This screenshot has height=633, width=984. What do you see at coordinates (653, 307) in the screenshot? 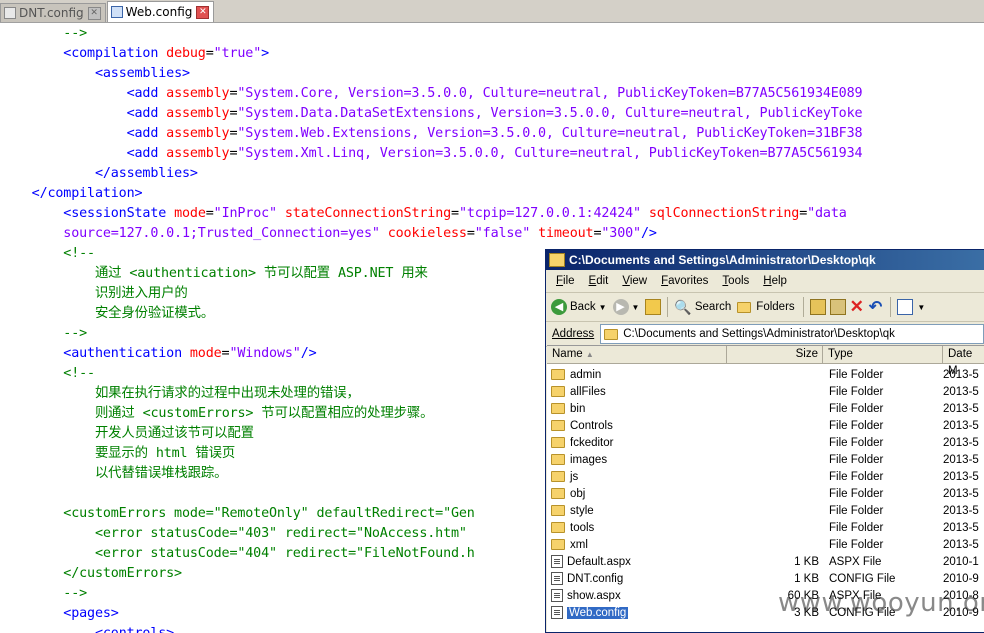
I see `up-folder-icon` at bounding box center [653, 307].